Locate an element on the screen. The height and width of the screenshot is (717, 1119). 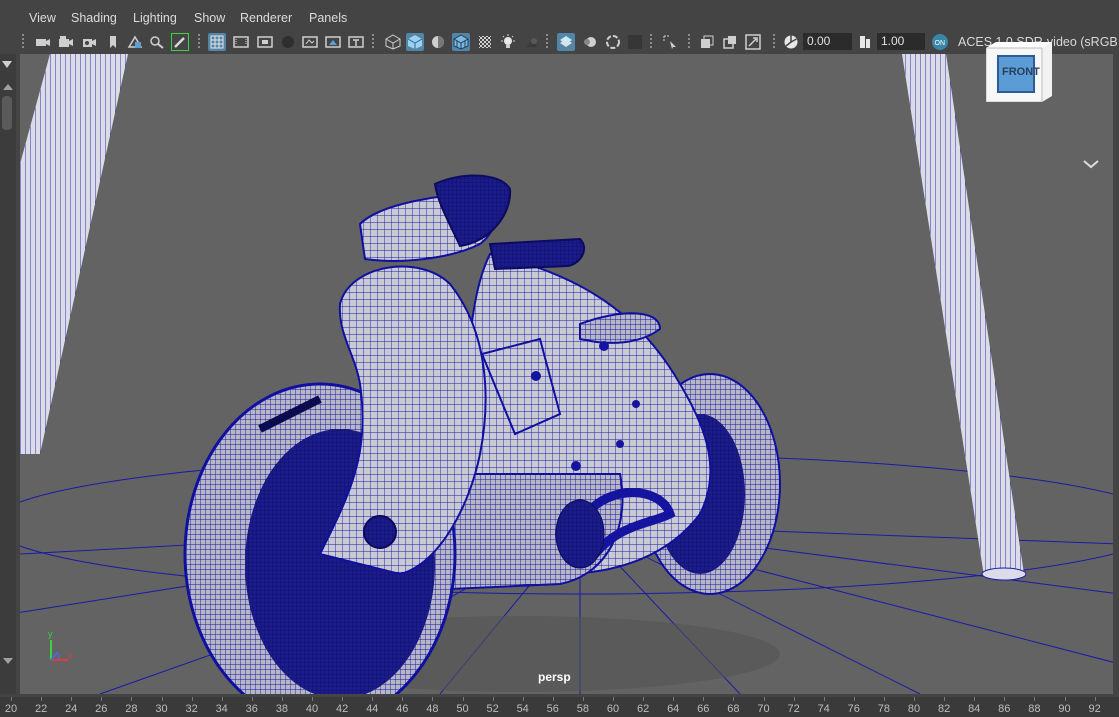
film-gate-icon is located at coordinates (241, 42).